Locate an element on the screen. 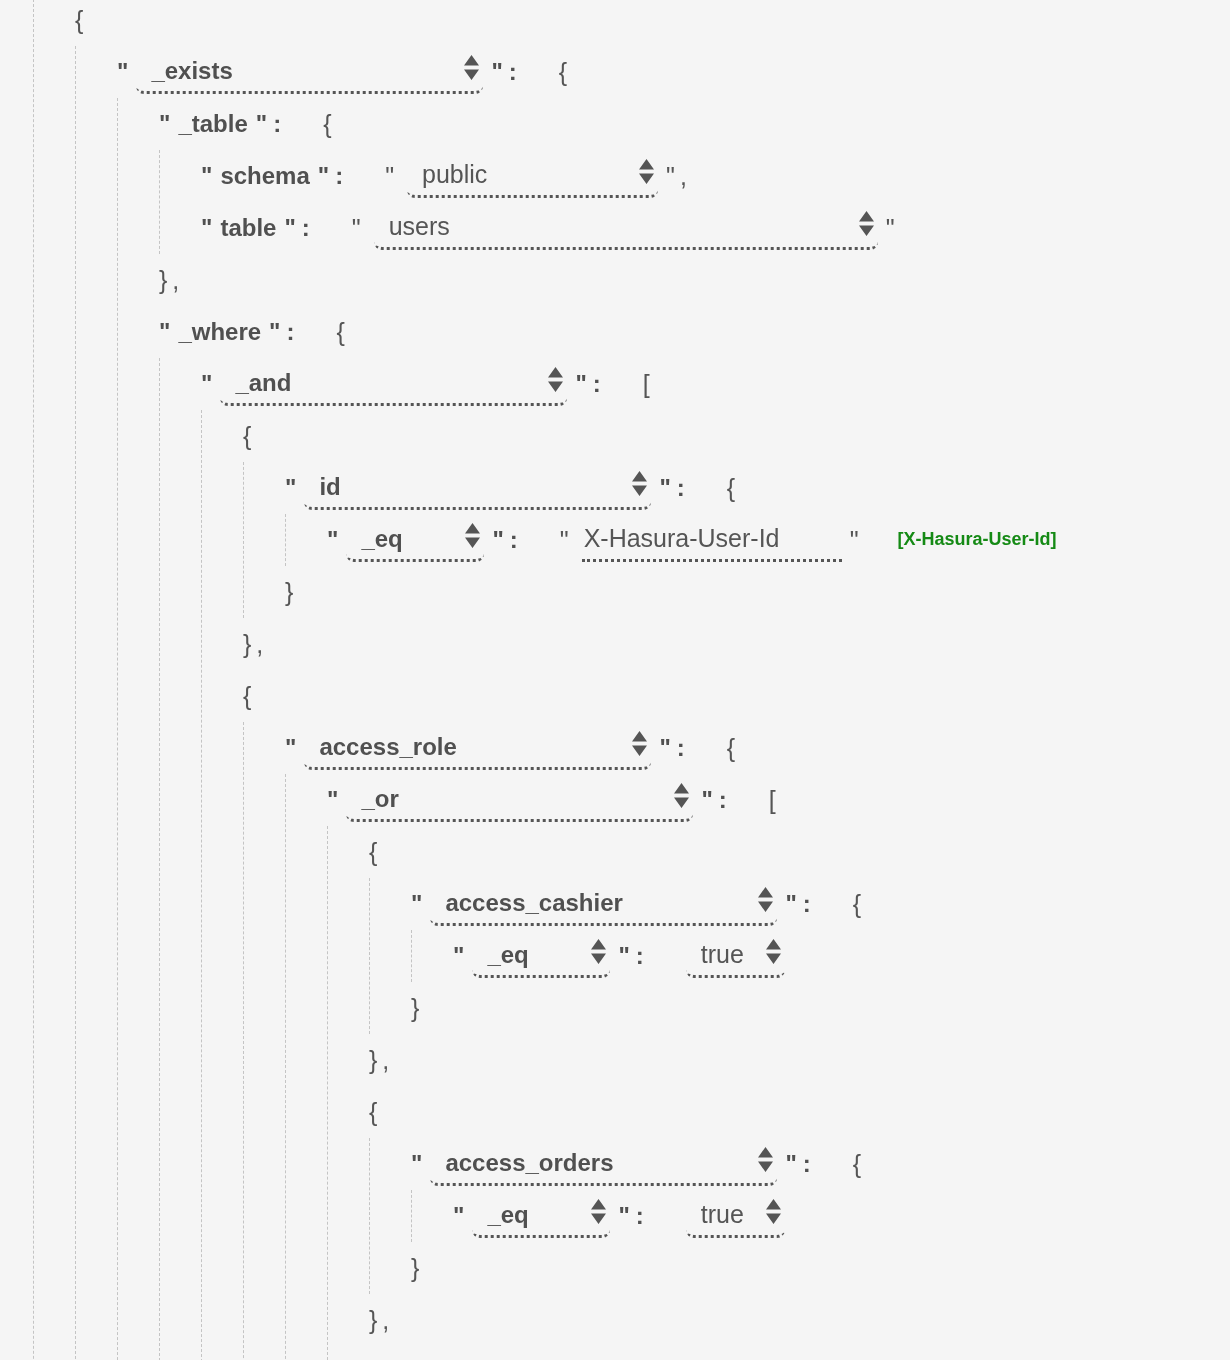 The height and width of the screenshot is (1360, 1230). key-dropdown: access_cashier is located at coordinates (604, 904).